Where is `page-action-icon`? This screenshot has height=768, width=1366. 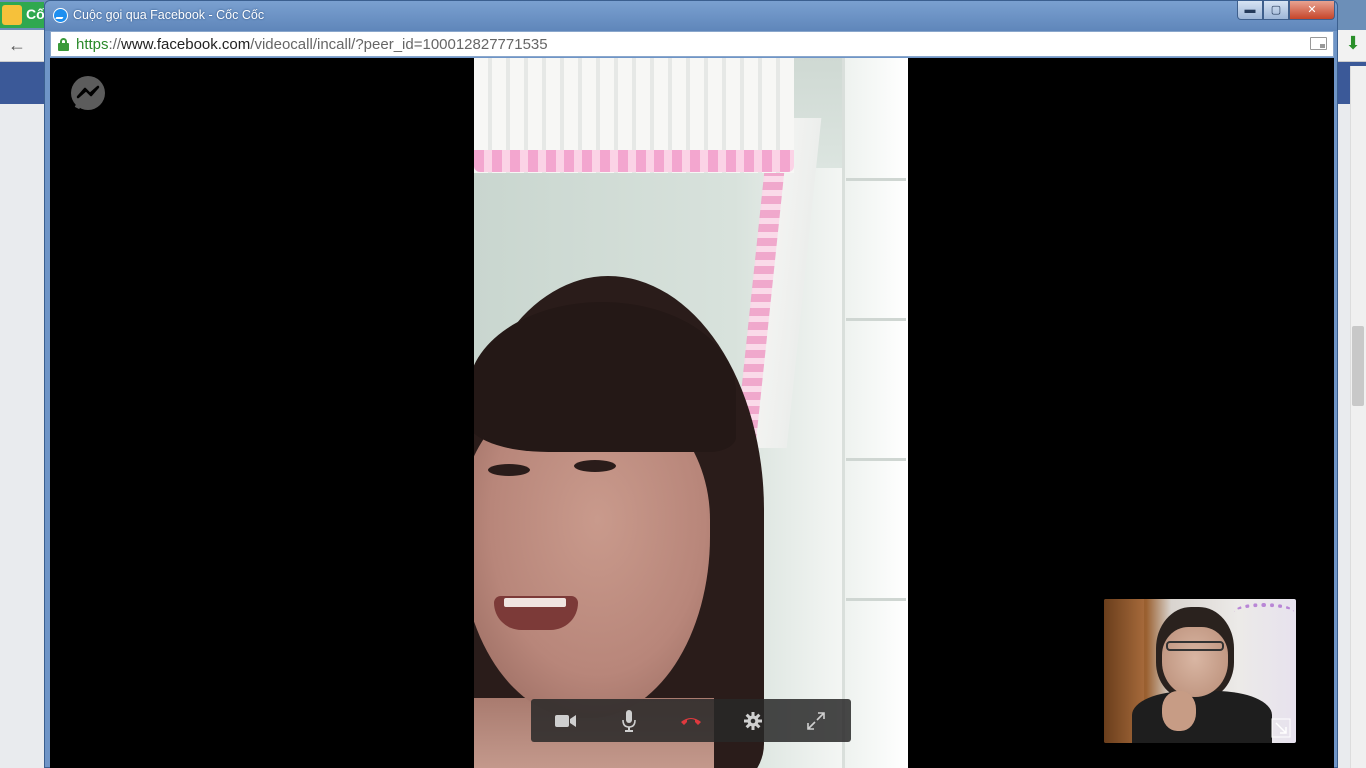
page-action-icon is located at coordinates (1318, 43).